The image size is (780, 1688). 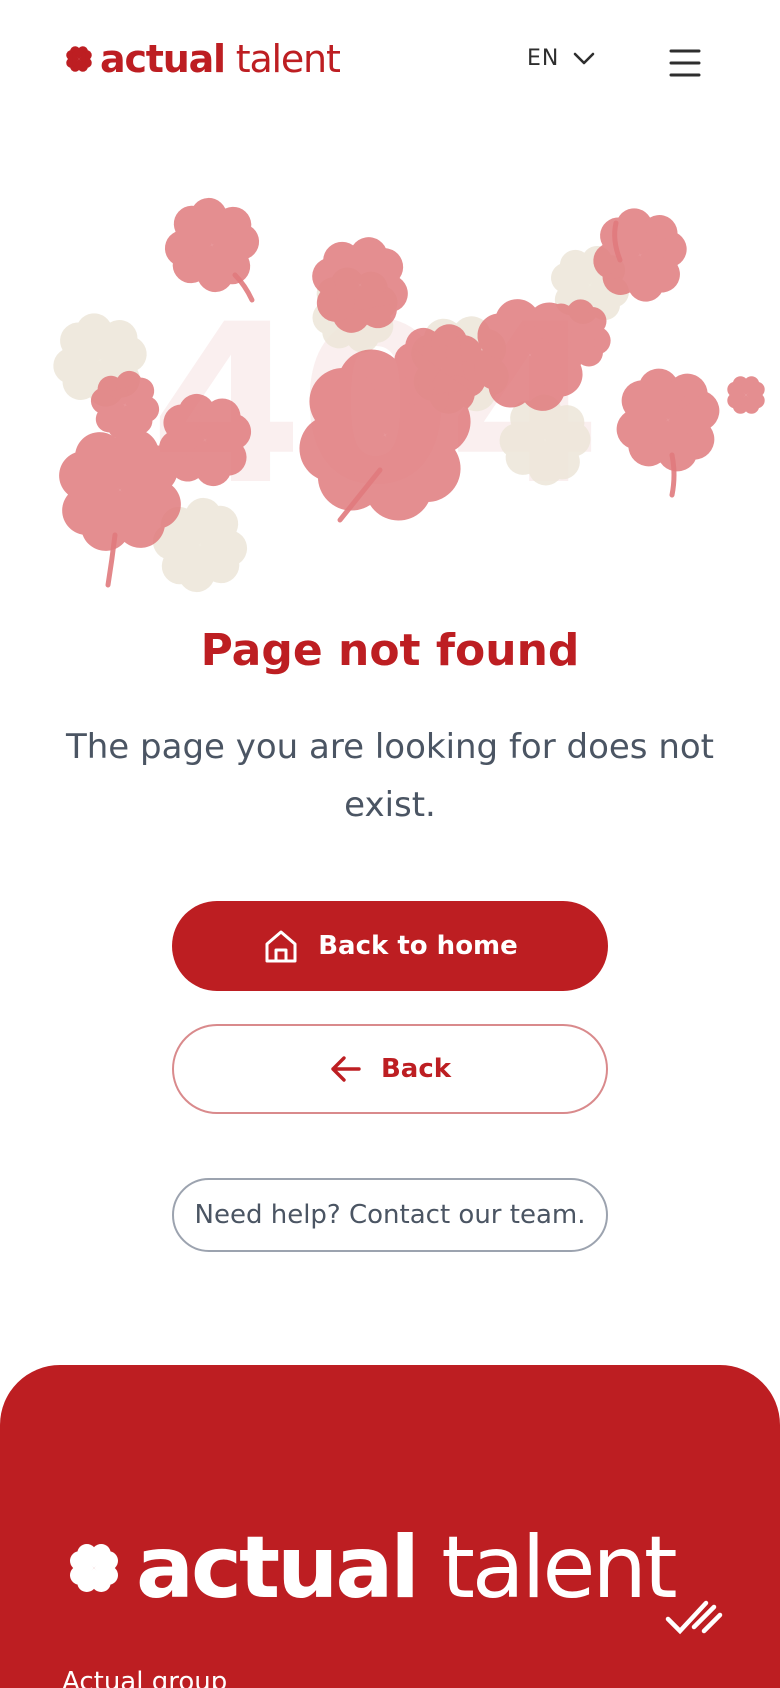 I want to click on footer-logo-text-bold: actual, so click(x=278, y=1568).